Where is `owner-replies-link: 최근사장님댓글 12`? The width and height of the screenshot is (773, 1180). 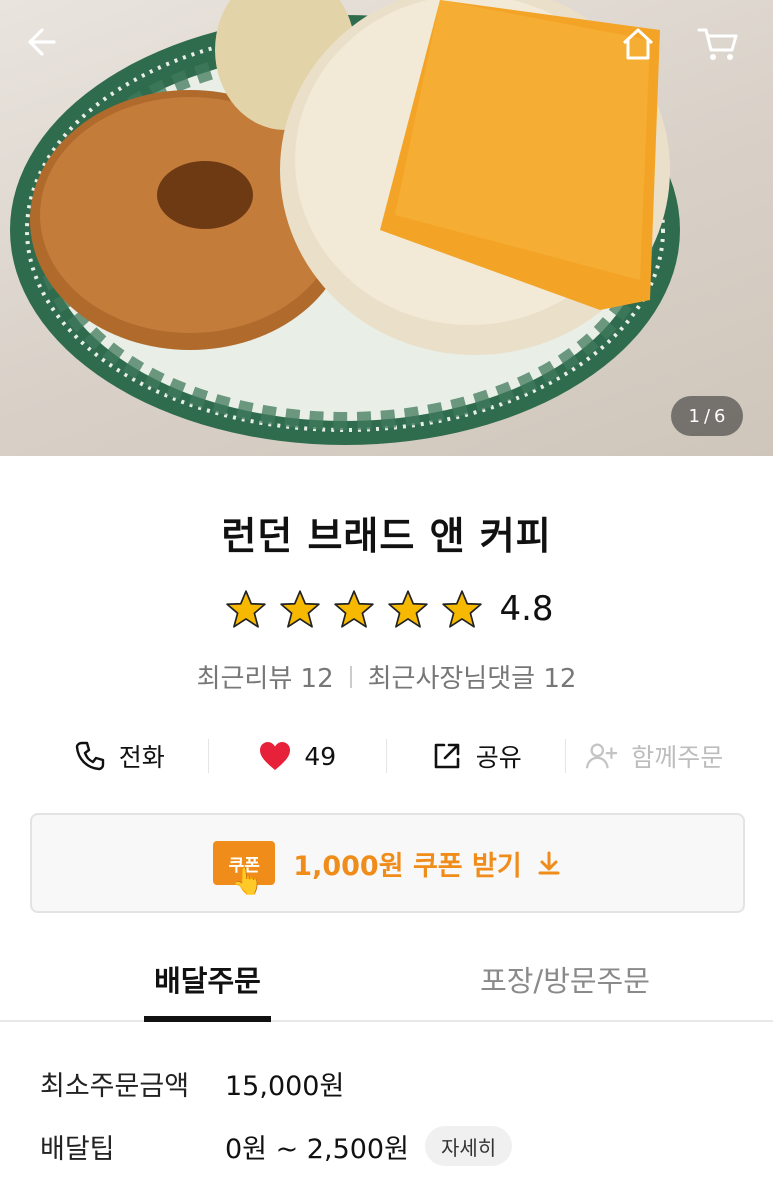
owner-replies-link: 최근사장님댓글 12 is located at coordinates (472, 676).